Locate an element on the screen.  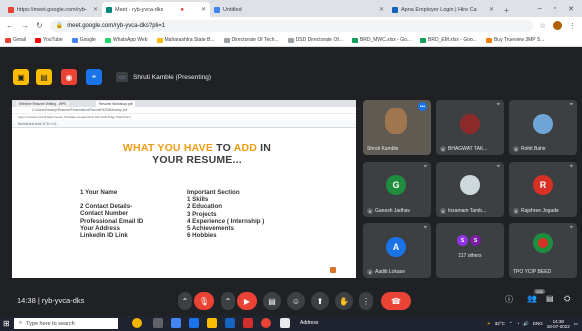
back-icon: ← is located at coordinates (10, 25).